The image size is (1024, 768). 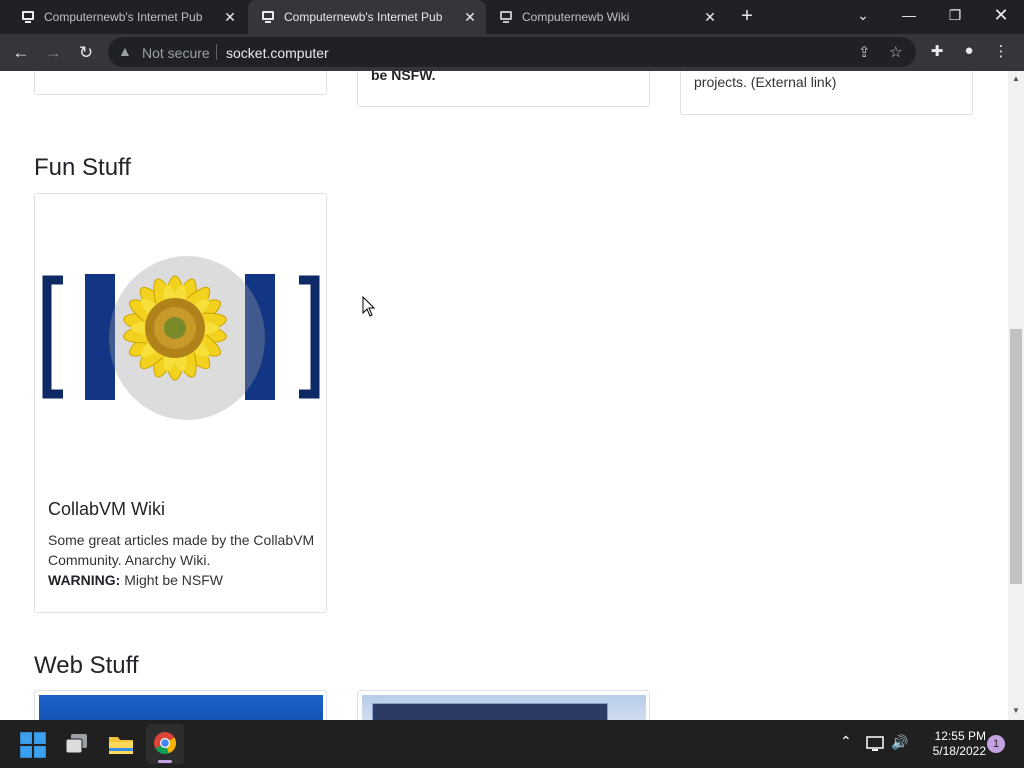 What do you see at coordinates (765, 82) in the screenshot?
I see `card-text: projects. (External link)` at bounding box center [765, 82].